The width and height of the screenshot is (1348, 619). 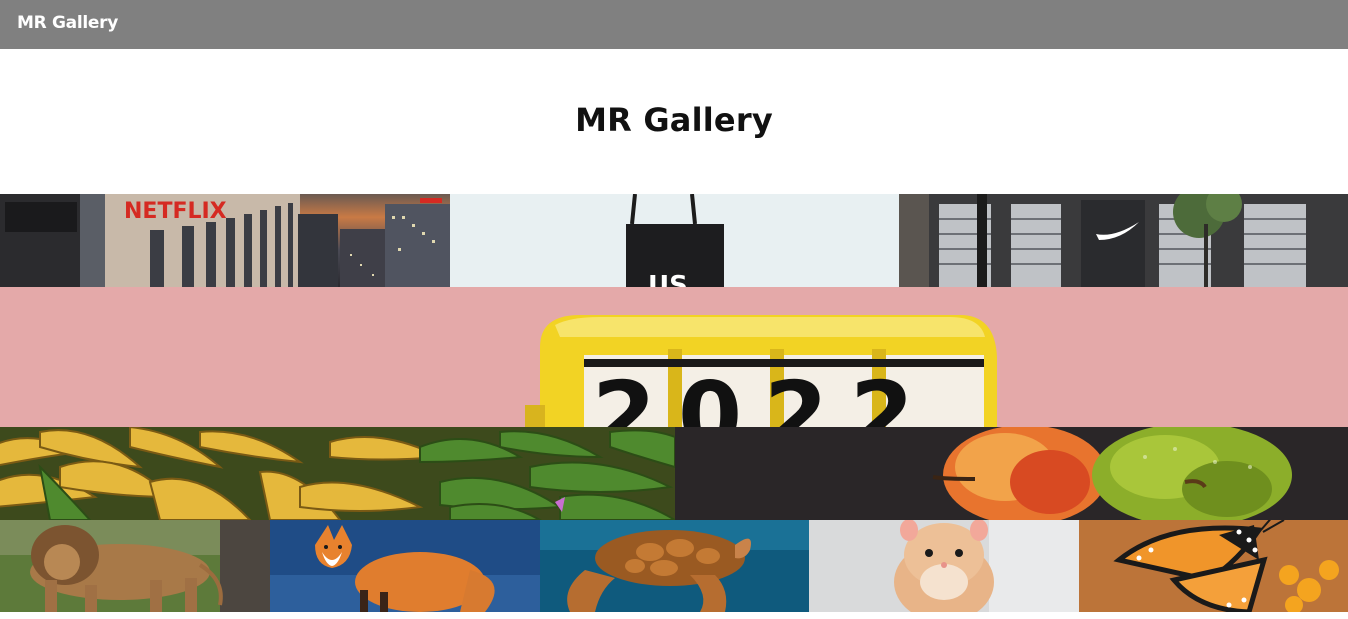 What do you see at coordinates (668, 279) in the screenshot?
I see `svg-text: US` at bounding box center [668, 279].